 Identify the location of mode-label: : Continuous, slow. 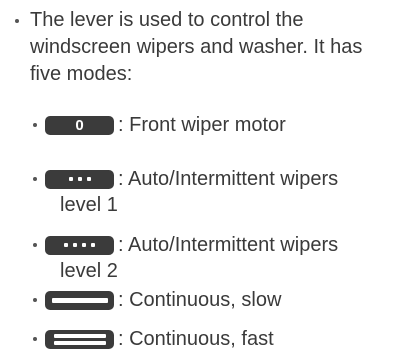
(200, 300).